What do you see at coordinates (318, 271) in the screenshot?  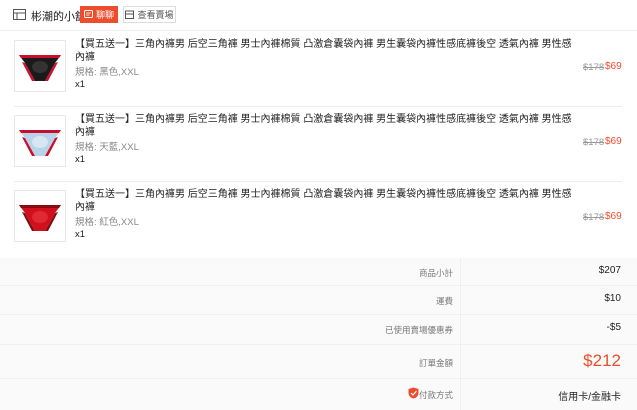 I see `subtotal-row: 商品小計 $207` at bounding box center [318, 271].